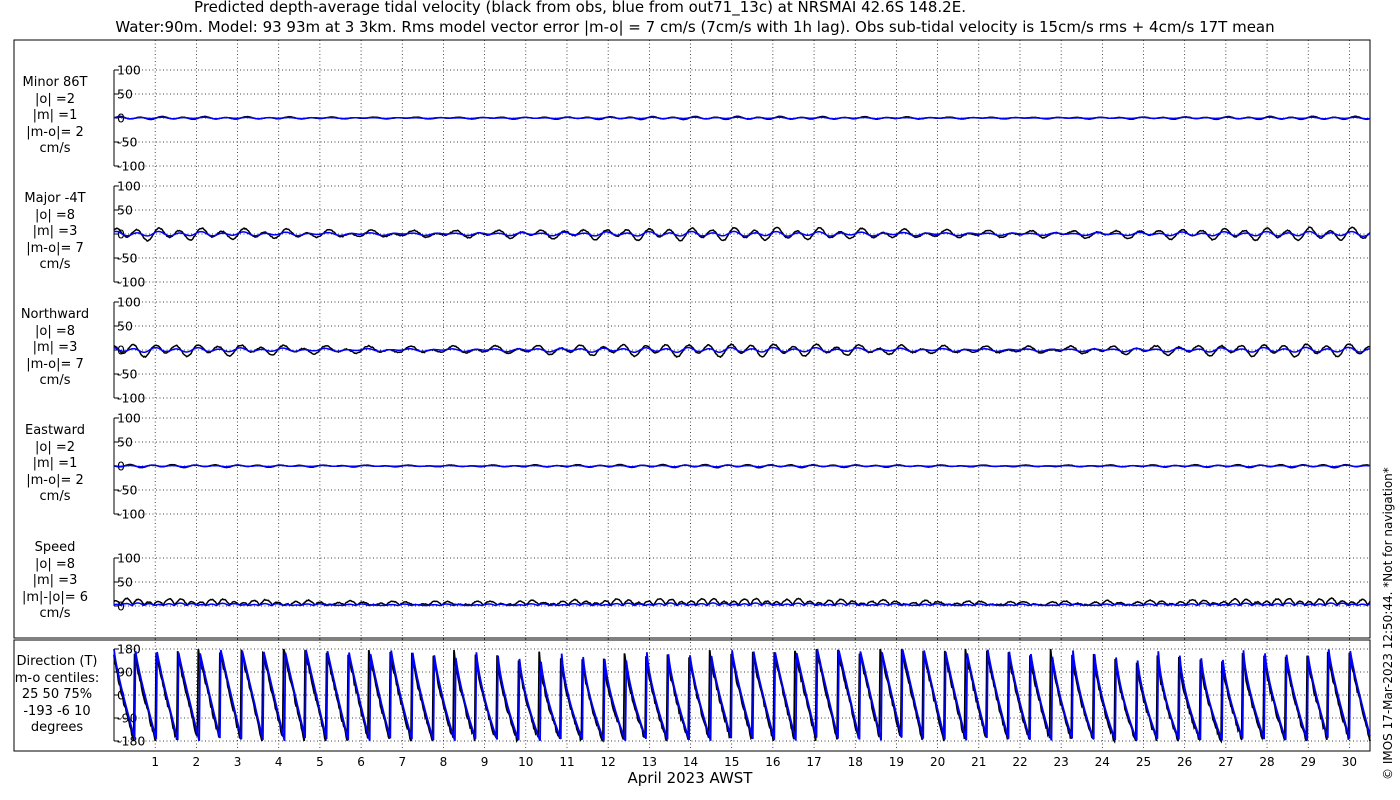 This screenshot has height=800, width=1400. I want to click on panel-label: Eastward |o| =2 |m| =1 |m-o|= 2 cm/s, so click(55, 464).